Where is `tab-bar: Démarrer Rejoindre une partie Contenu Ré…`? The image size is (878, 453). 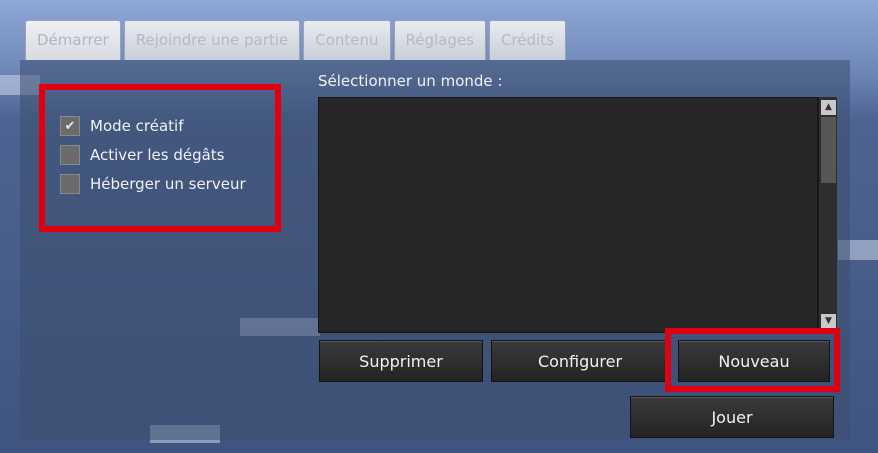 tab-bar: Démarrer Rejoindre une partie Contenu Ré… is located at coordinates (295, 40).